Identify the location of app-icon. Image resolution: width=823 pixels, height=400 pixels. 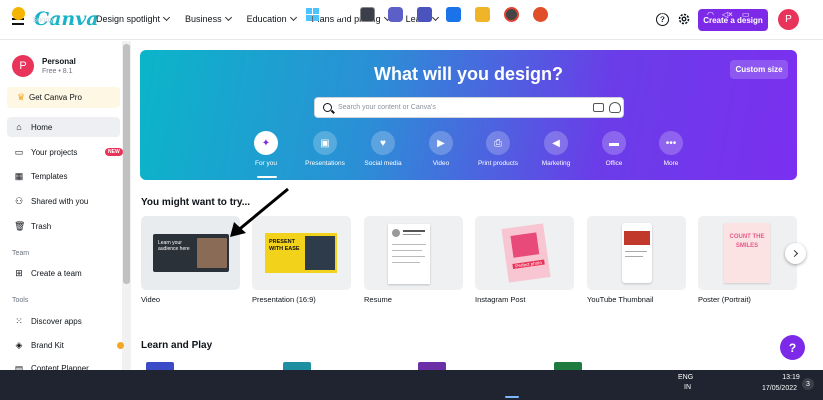
(540, 14).